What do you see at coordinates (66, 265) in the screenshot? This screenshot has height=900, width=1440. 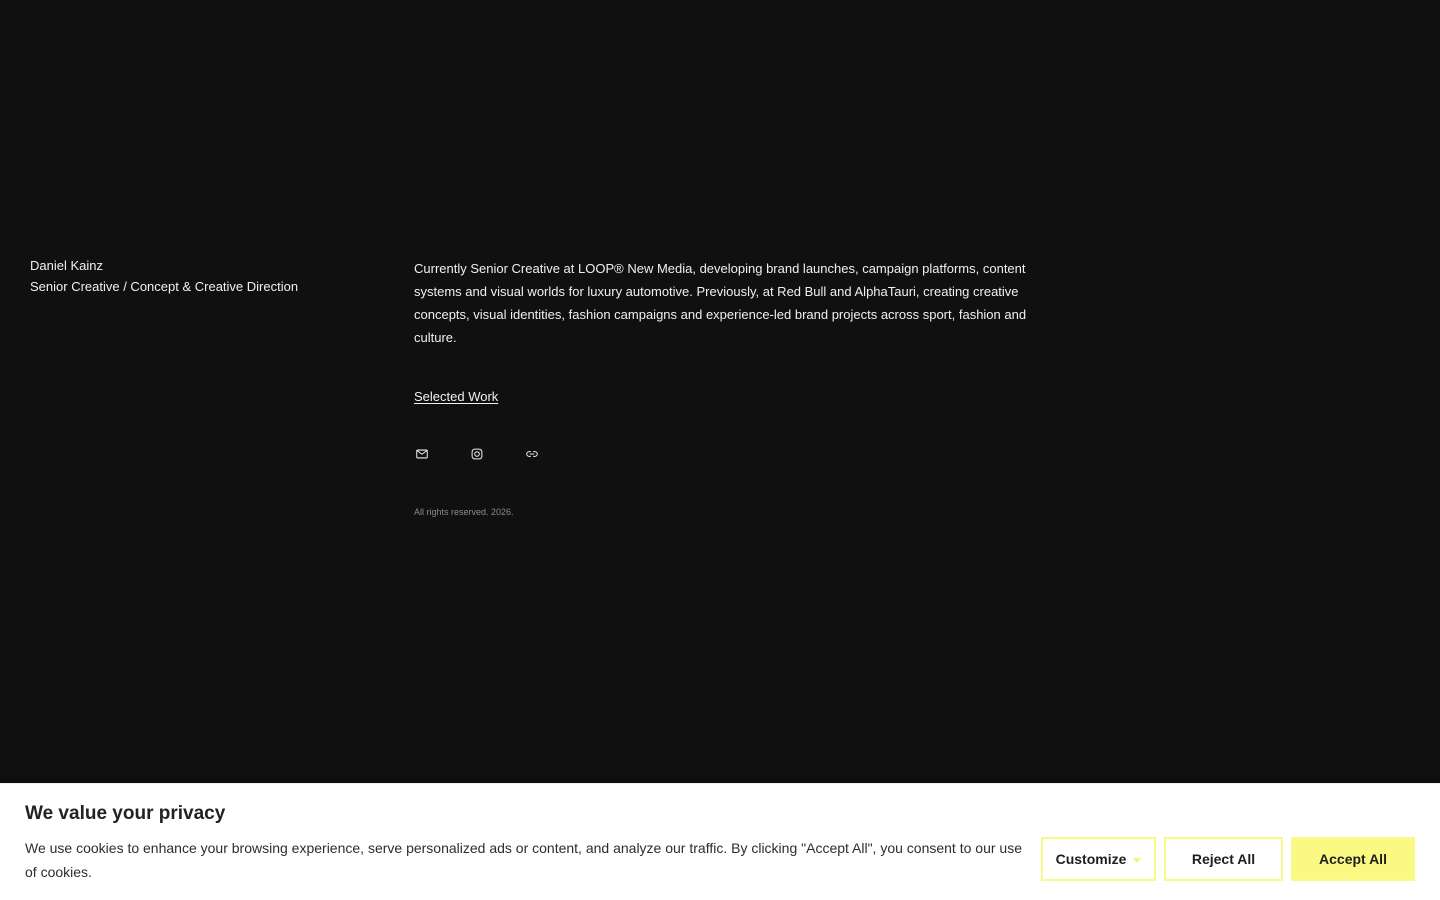 I see `person-name: Daniel Kainz` at bounding box center [66, 265].